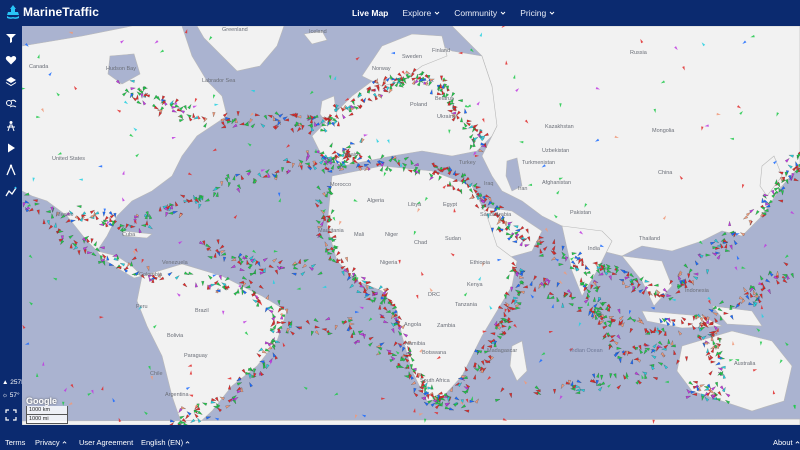 The height and width of the screenshot is (450, 800). Describe the element at coordinates (51, 442) in the screenshot. I see `footer-privacy: Privacy` at that location.